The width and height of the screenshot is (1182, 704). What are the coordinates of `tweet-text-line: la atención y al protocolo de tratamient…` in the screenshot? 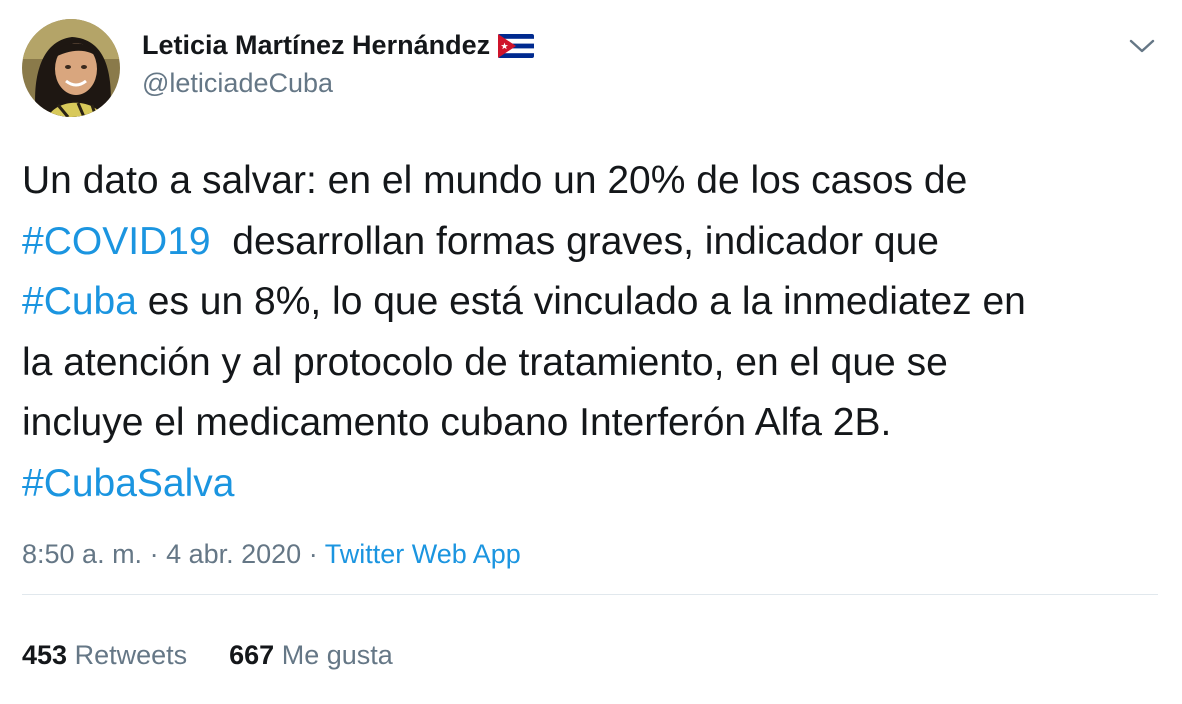 It's located at (597, 363).